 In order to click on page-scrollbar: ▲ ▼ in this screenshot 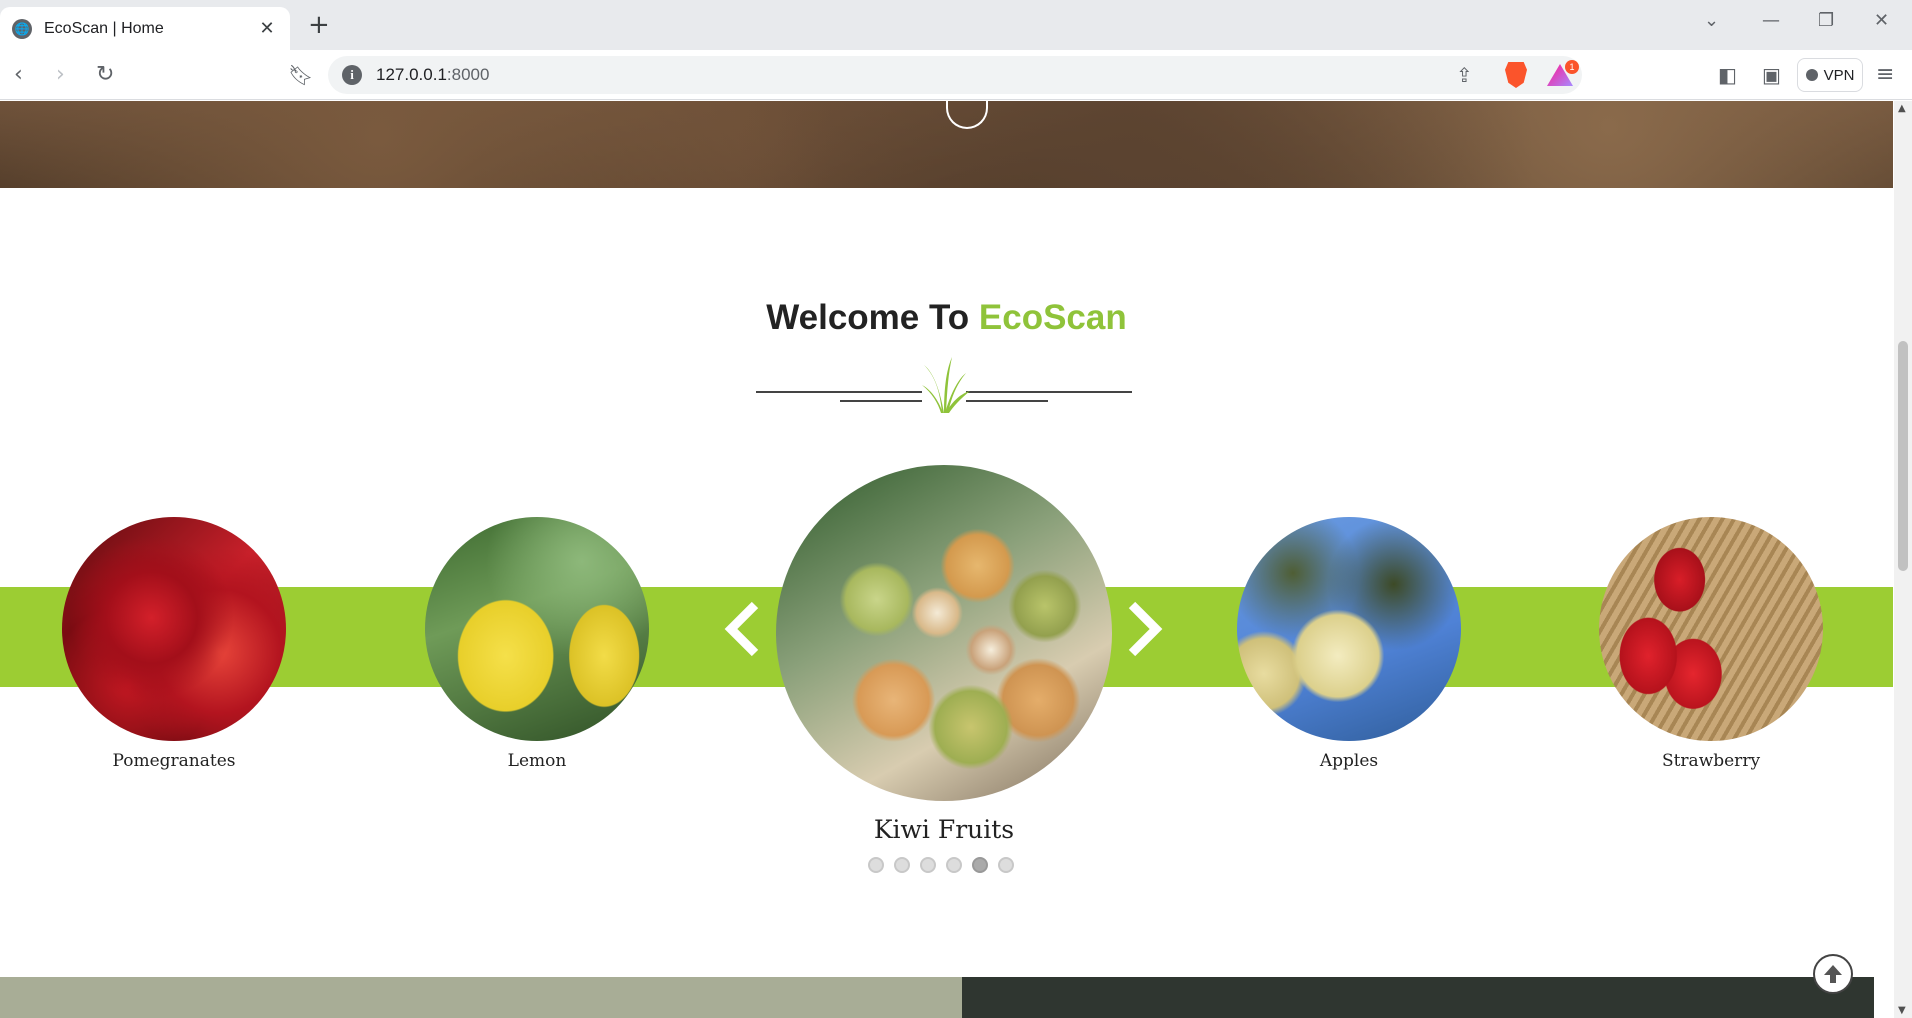, I will do `click(1903, 559)`.